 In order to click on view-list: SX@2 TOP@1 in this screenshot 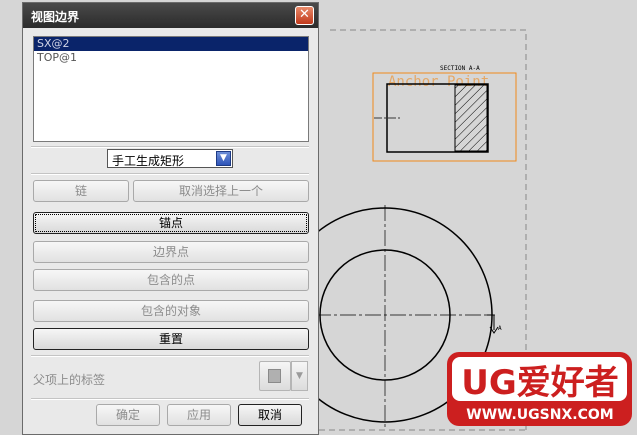, I will do `click(171, 89)`.